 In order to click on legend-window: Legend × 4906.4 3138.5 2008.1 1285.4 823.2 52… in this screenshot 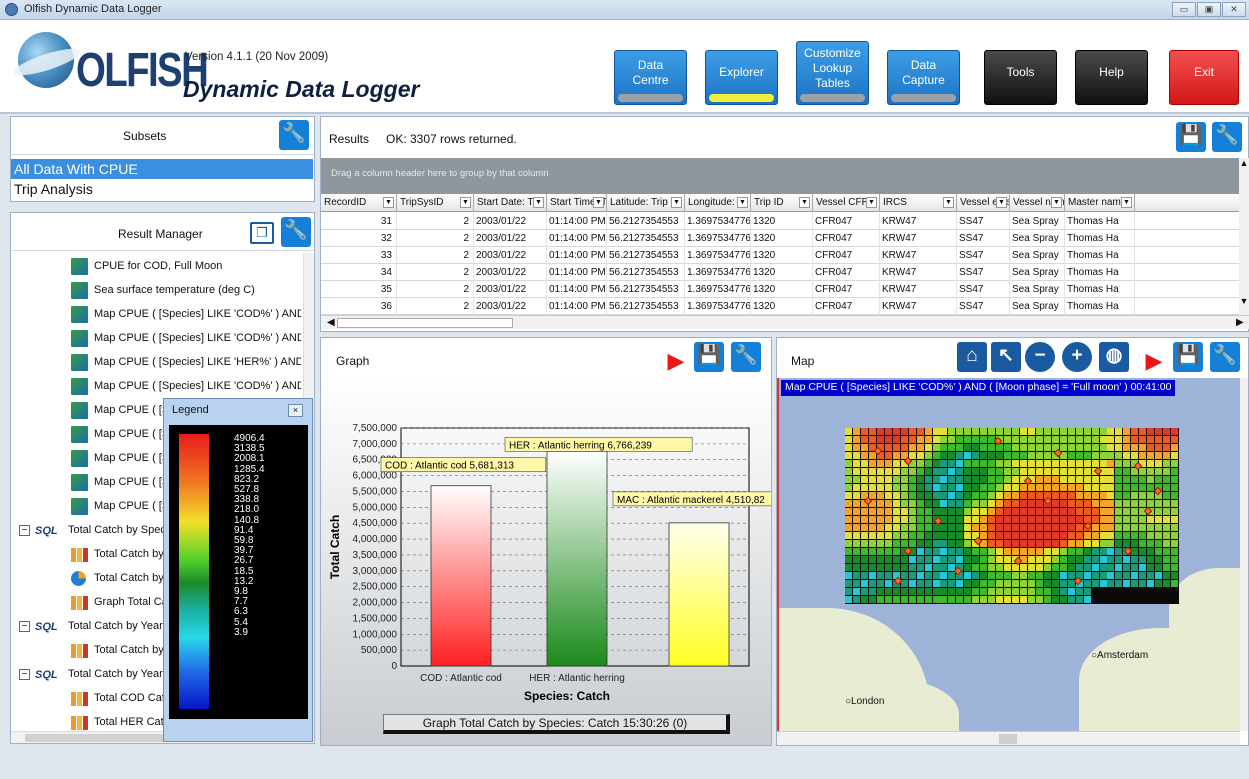, I will do `click(238, 570)`.